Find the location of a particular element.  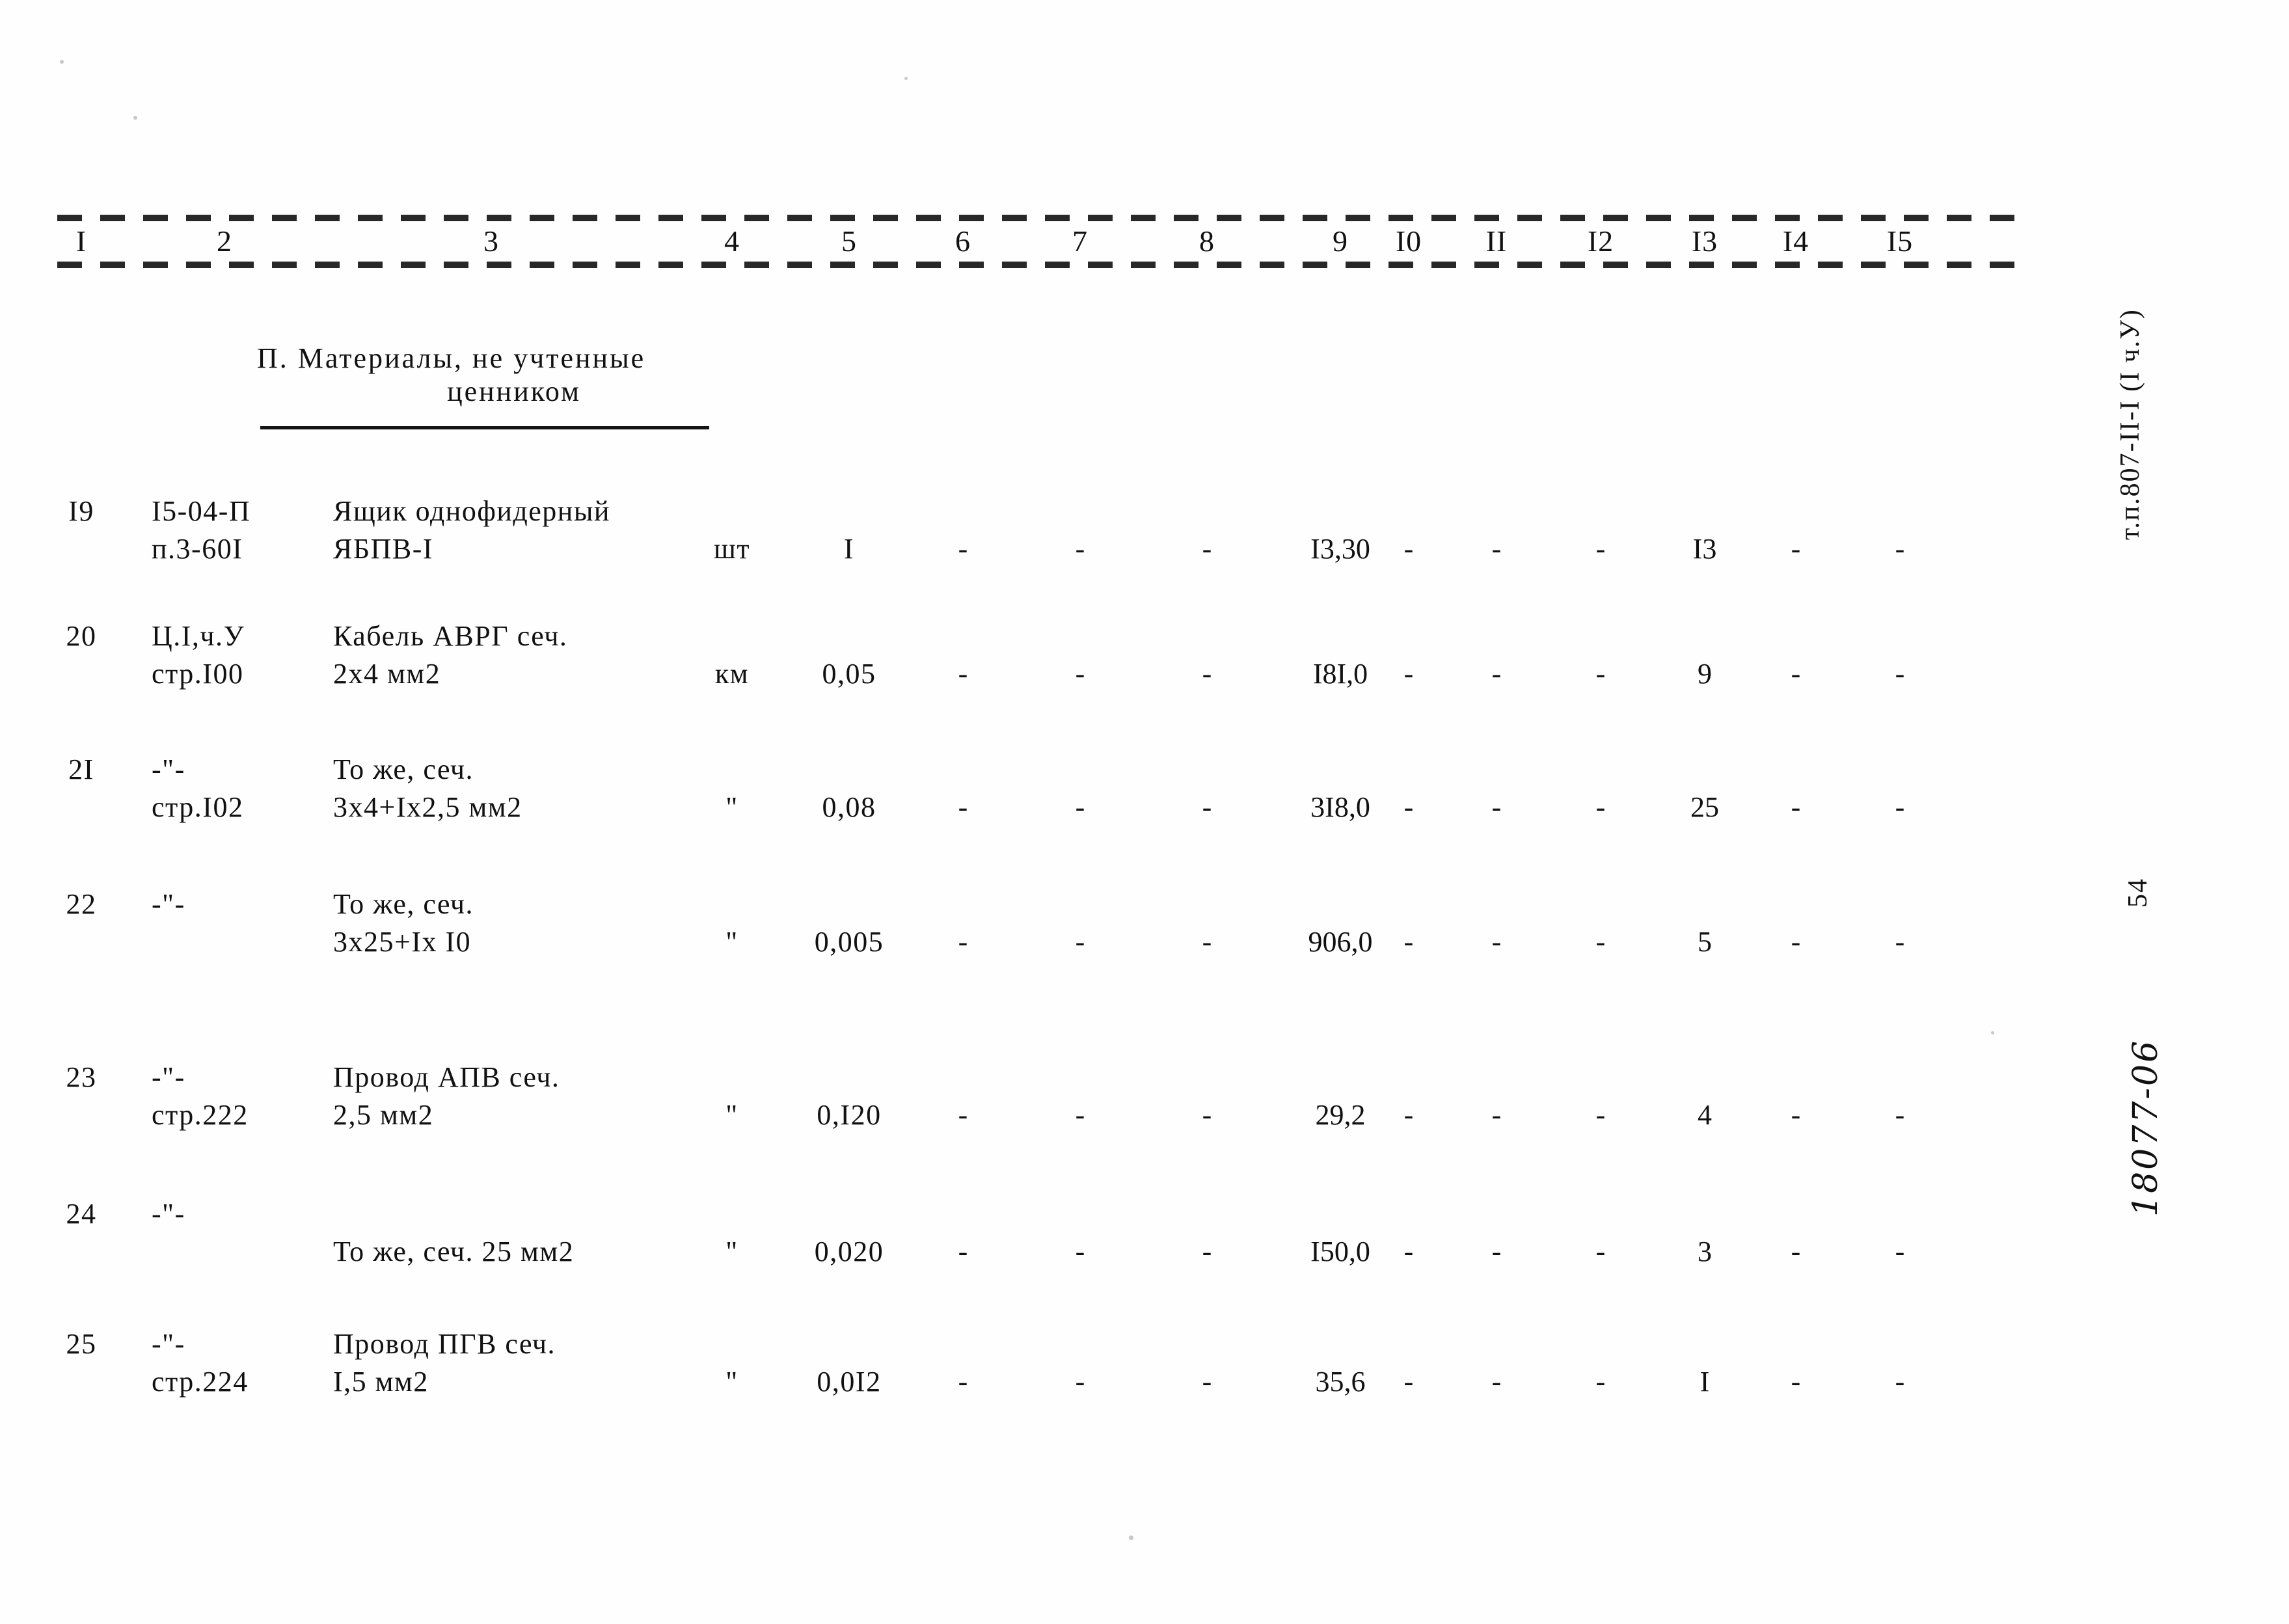

row-quantity: 0,05 is located at coordinates (849, 674).